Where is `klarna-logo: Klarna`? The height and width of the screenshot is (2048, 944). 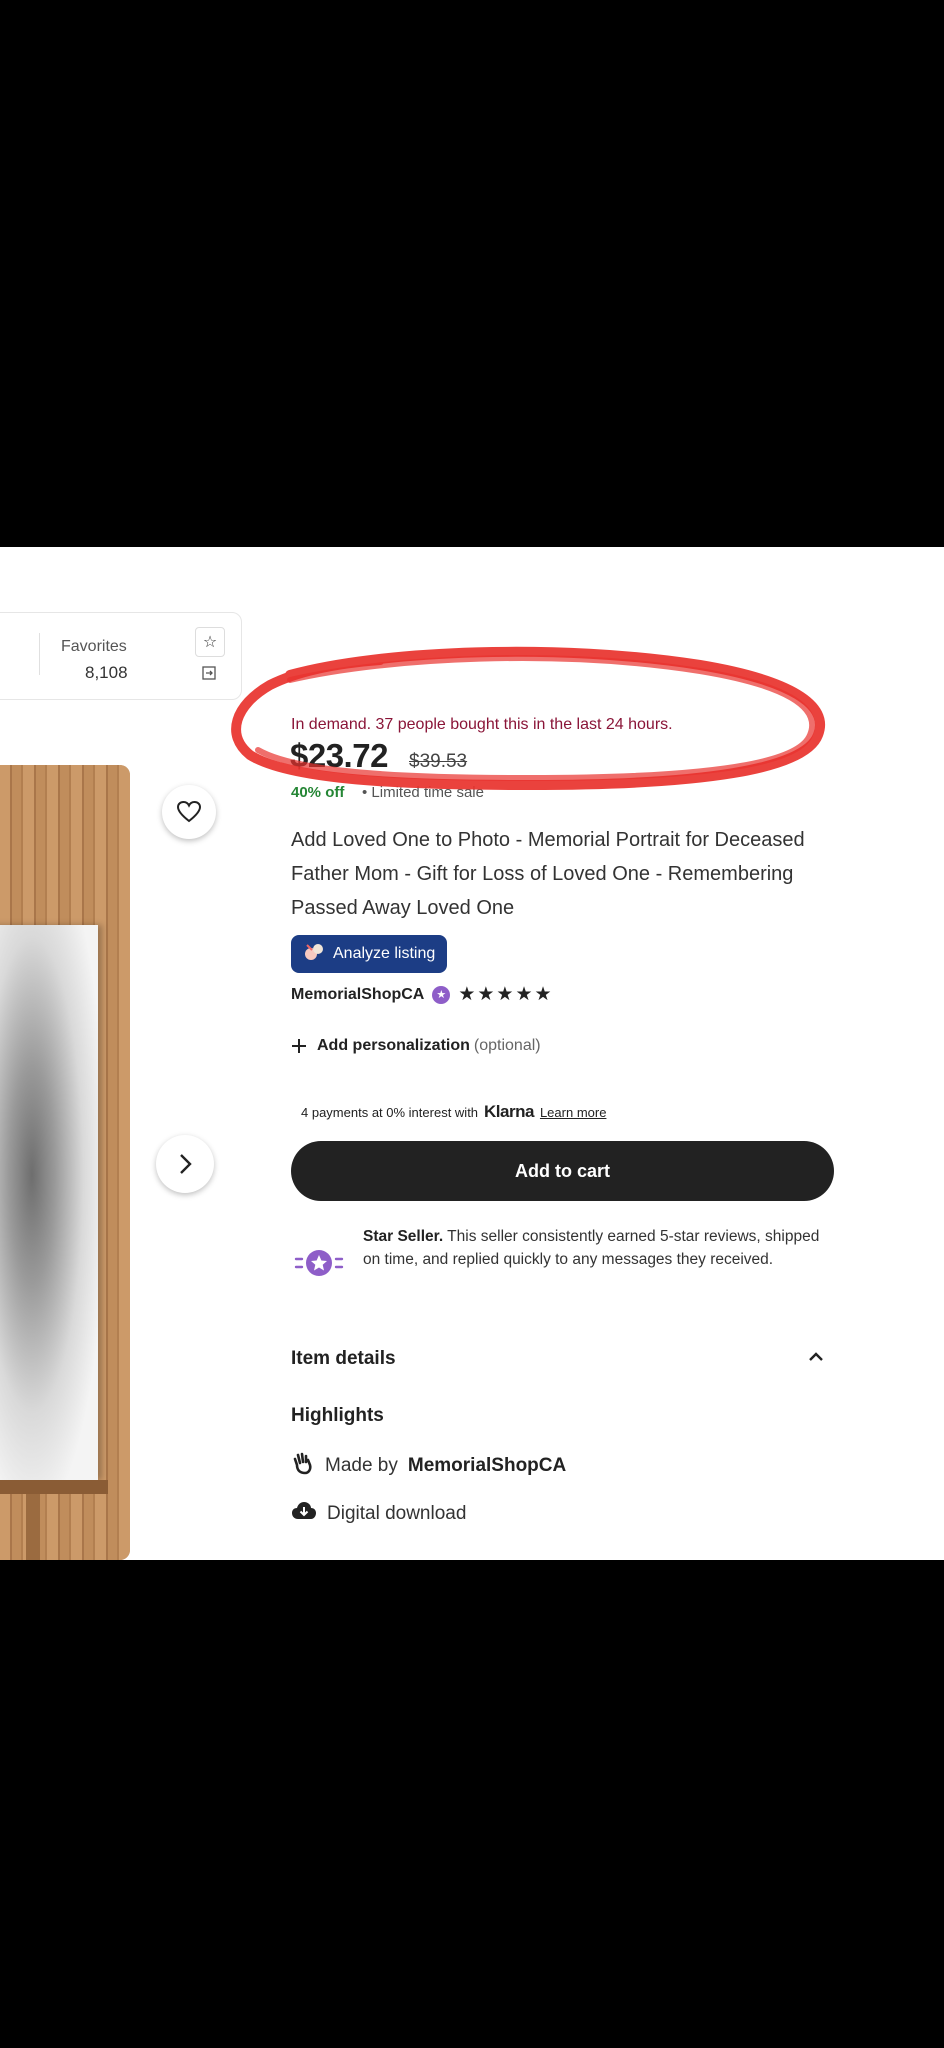
klarna-logo: Klarna is located at coordinates (509, 1111).